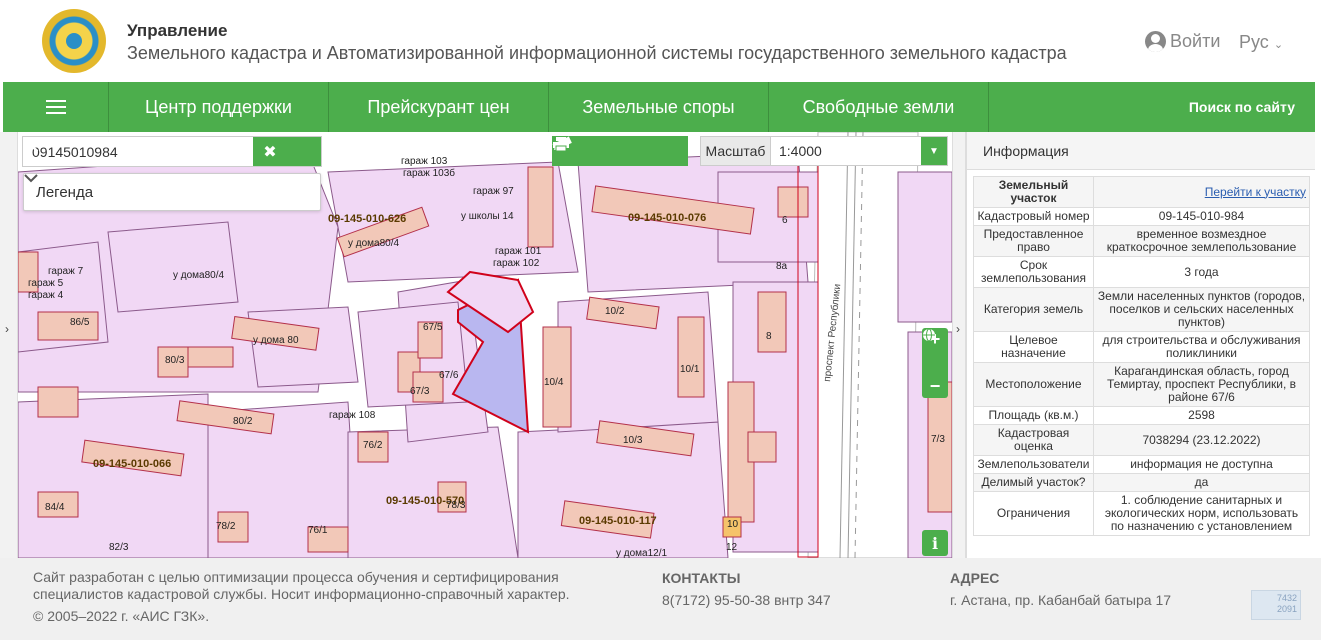  Describe the element at coordinates (935, 386) in the screenshot. I see `zoom-out-button: −` at that location.